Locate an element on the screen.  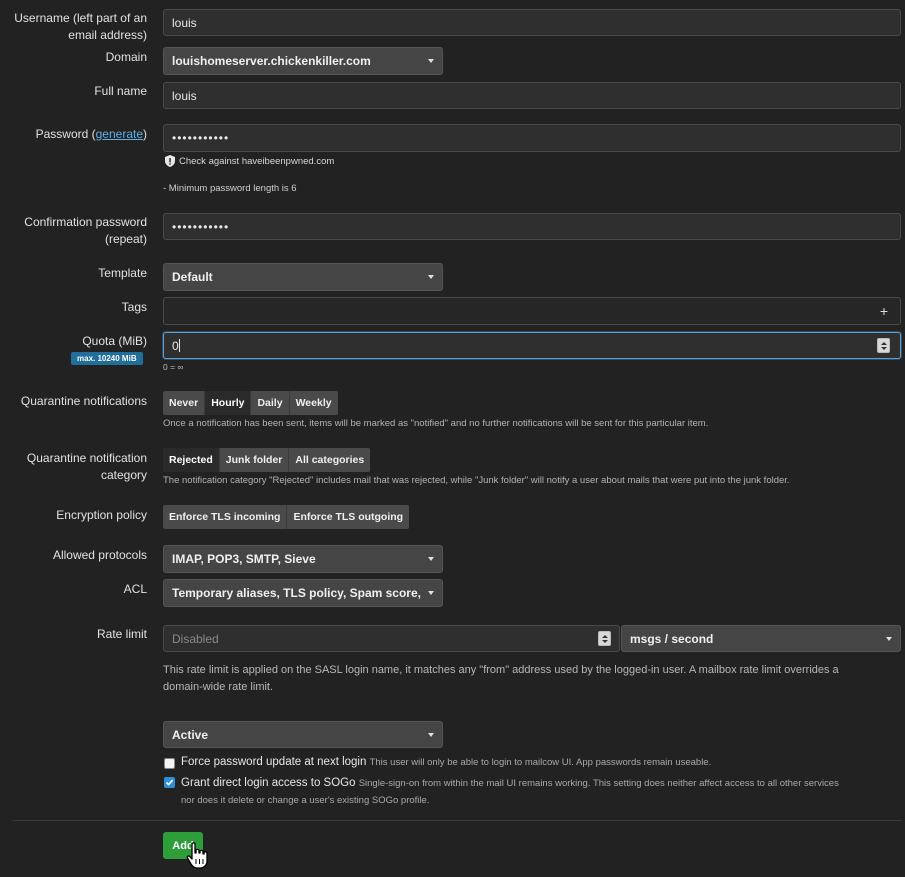
password-input: ••••••••••• is located at coordinates (532, 138).